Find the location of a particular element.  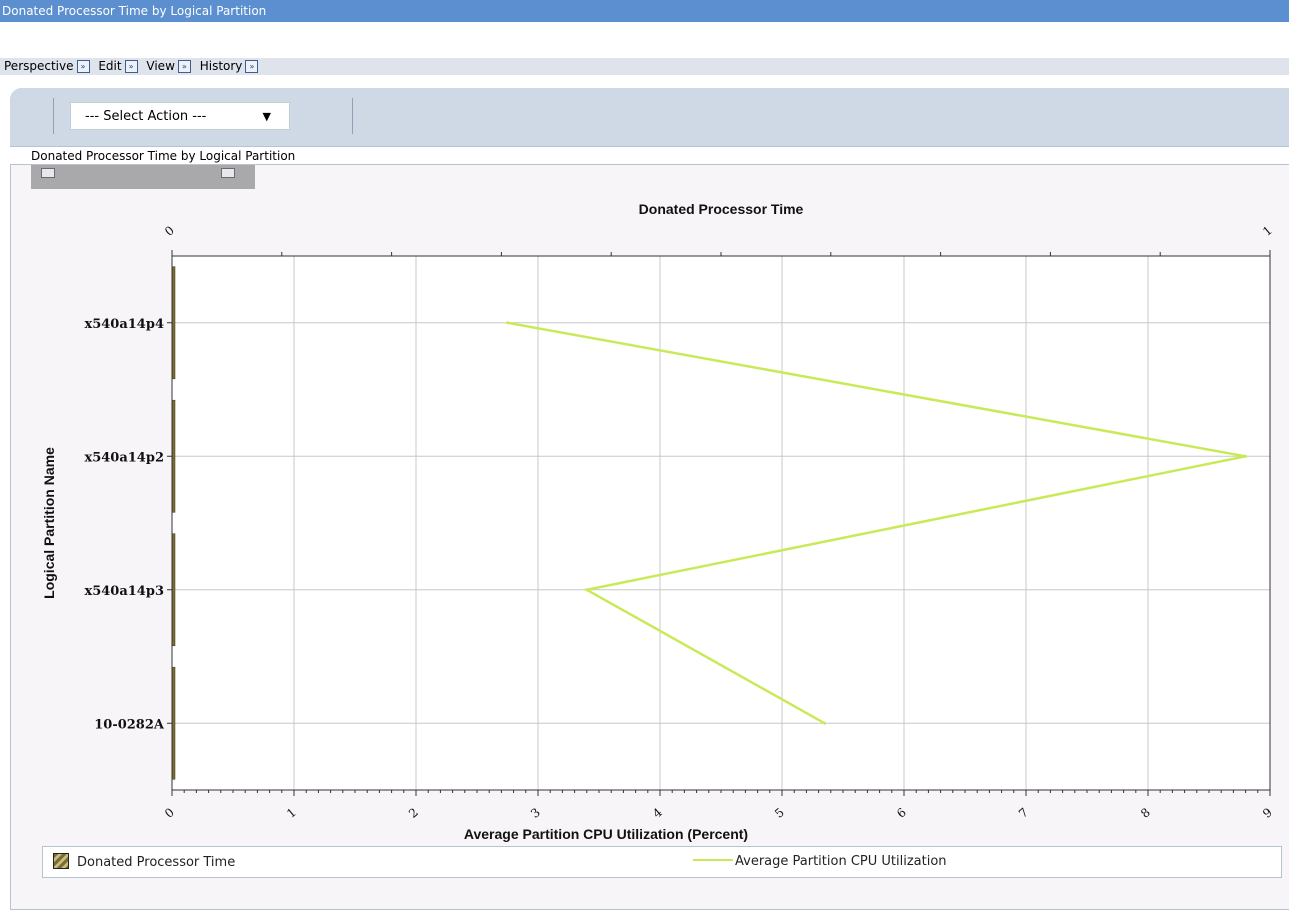

legend-swatch-donated is located at coordinates (61, 861).